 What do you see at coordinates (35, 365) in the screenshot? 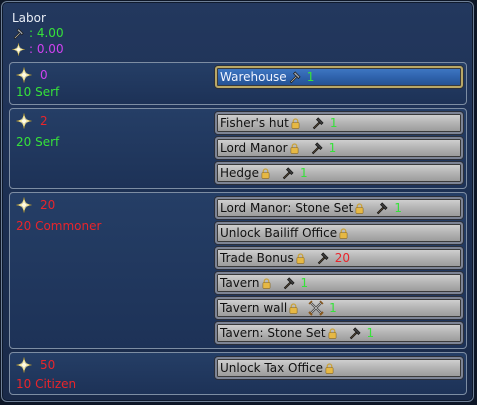
I see `tier-requirement: 50` at bounding box center [35, 365].